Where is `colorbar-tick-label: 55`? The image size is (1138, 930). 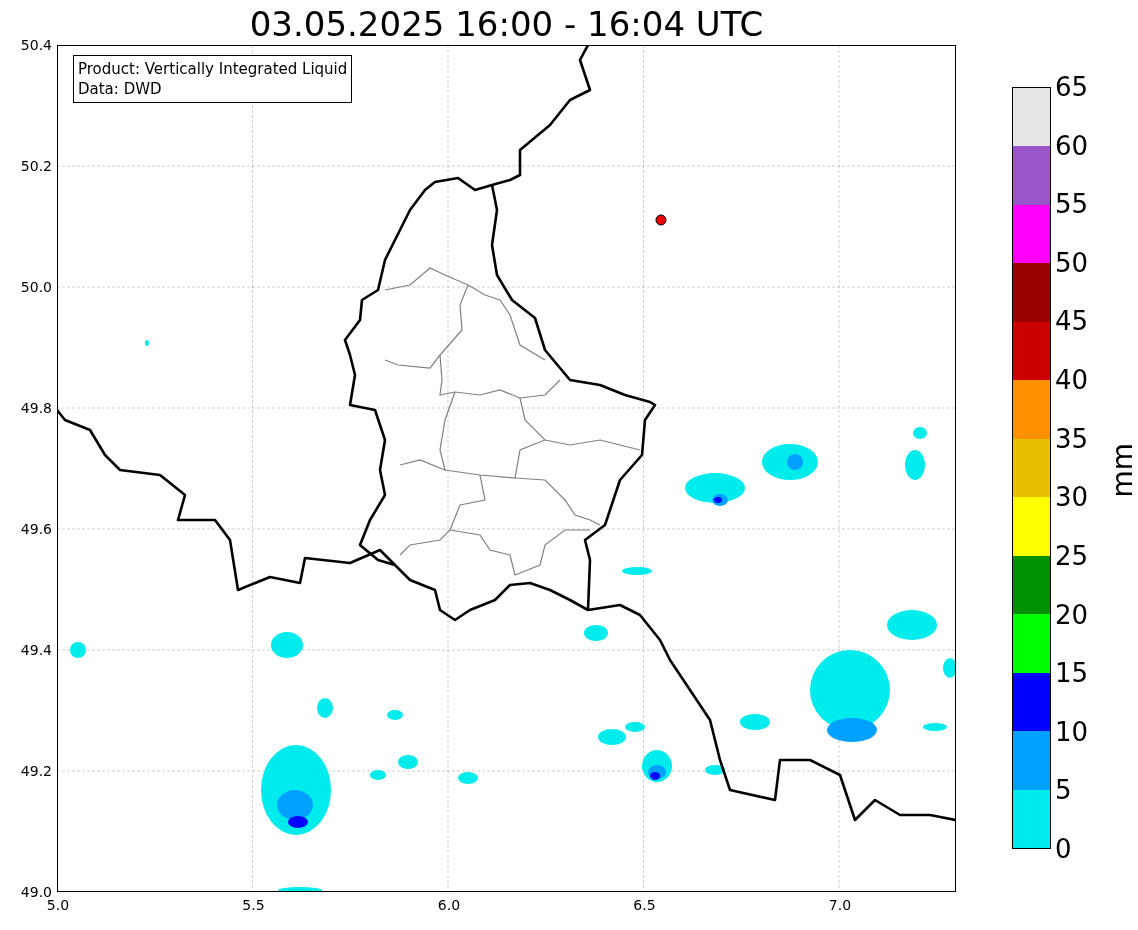
colorbar-tick-label: 55 is located at coordinates (1072, 204).